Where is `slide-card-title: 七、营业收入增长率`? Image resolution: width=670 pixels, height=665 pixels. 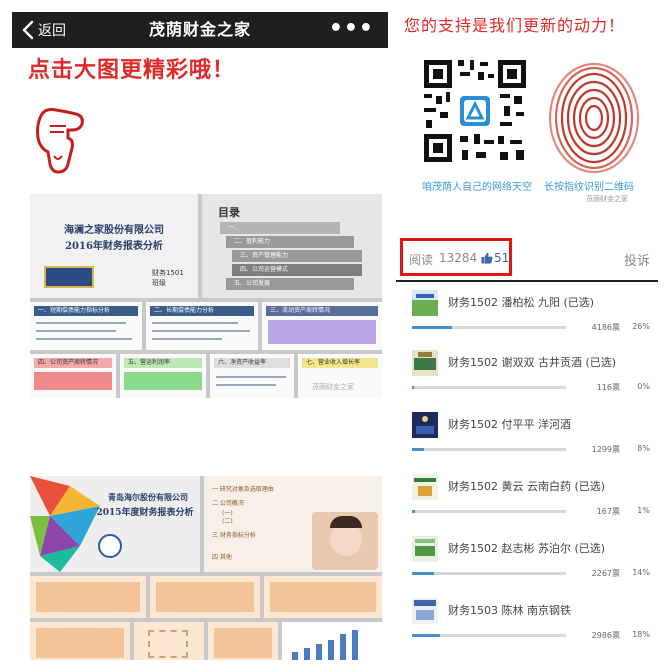
slide-card-title: 七、营业收入增长率 is located at coordinates (340, 363).